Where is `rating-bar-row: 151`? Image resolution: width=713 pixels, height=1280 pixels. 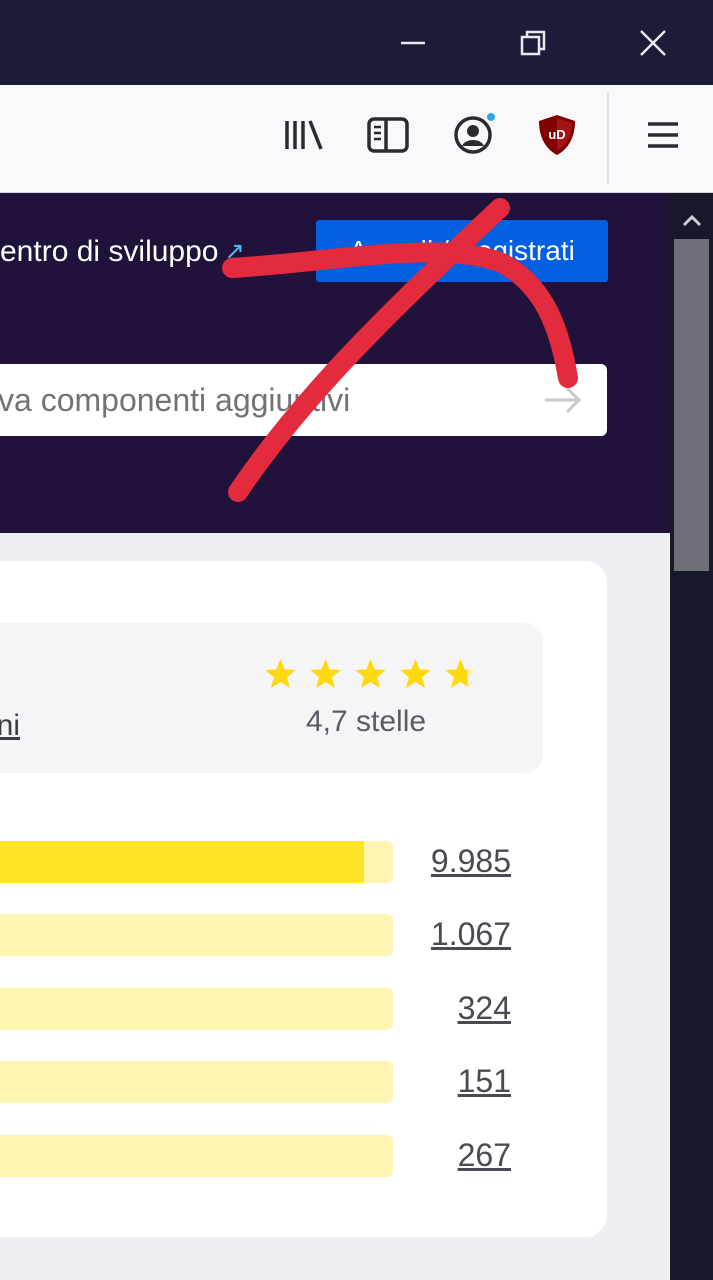 rating-bar-row: 151 is located at coordinates (271, 1082).